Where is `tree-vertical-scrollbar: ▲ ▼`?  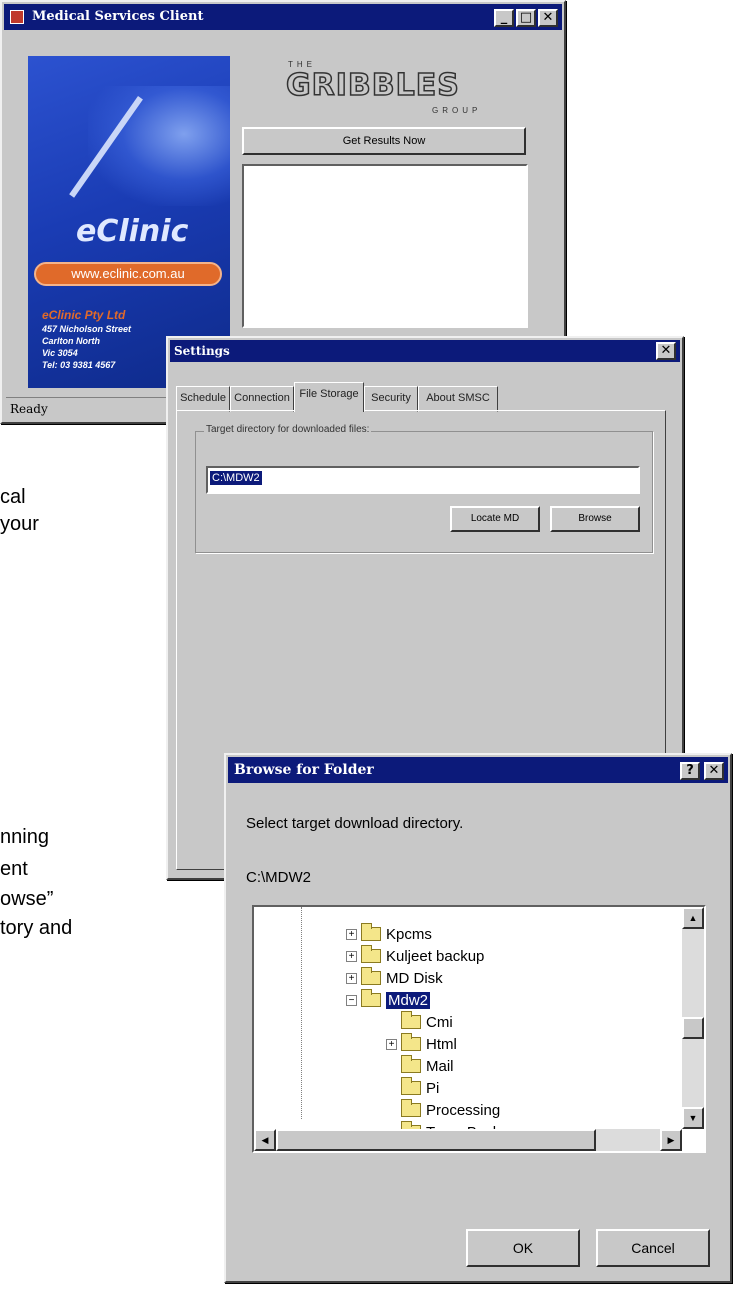 tree-vertical-scrollbar: ▲ ▼ is located at coordinates (693, 1018).